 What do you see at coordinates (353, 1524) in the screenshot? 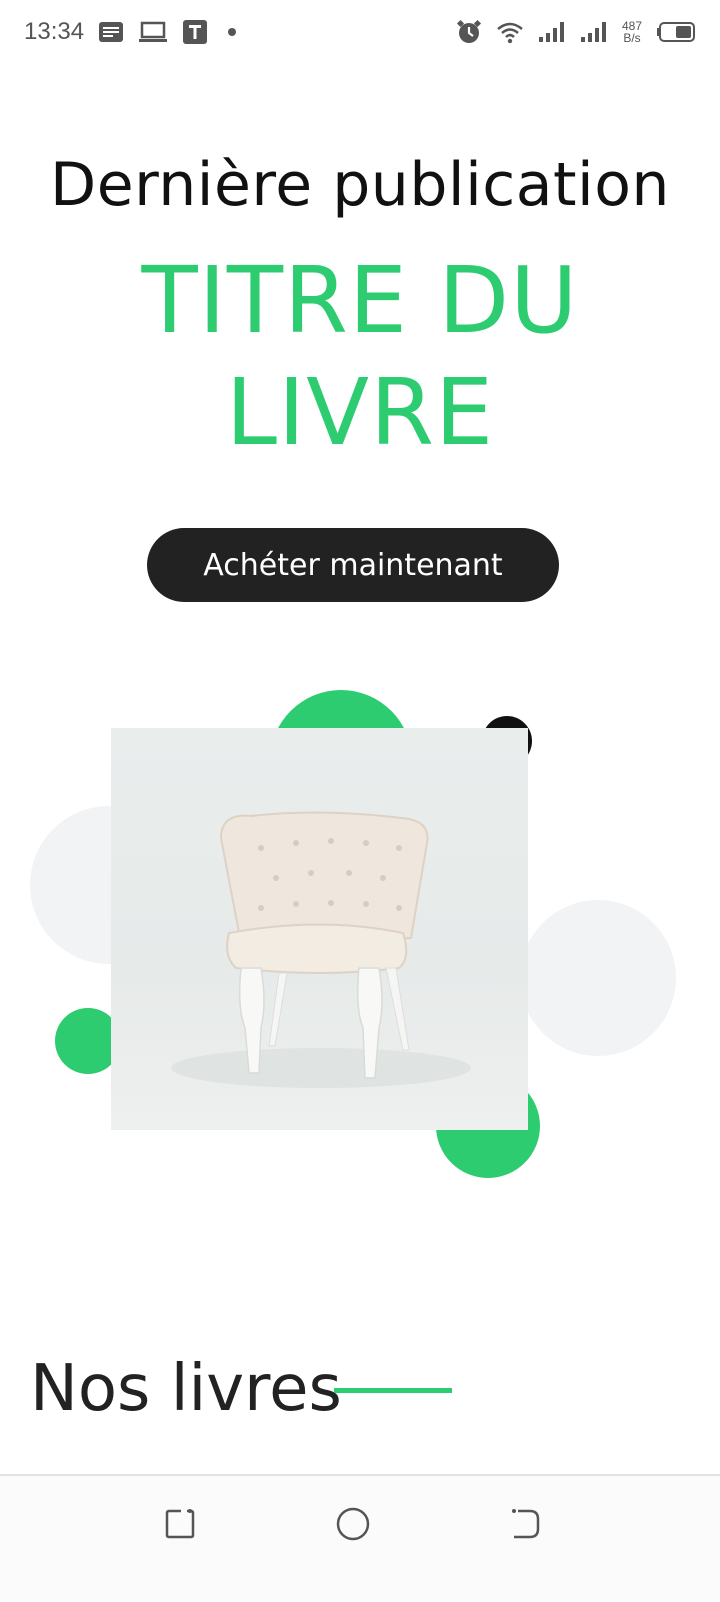
I see `home-icon` at bounding box center [353, 1524].